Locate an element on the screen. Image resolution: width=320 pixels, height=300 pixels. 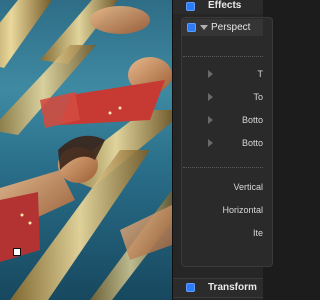
setting-label-vertical: Vertical is located at coordinates (248, 187).